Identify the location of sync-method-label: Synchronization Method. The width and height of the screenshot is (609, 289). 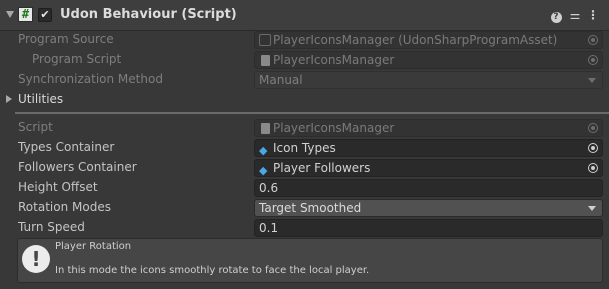
(90, 79).